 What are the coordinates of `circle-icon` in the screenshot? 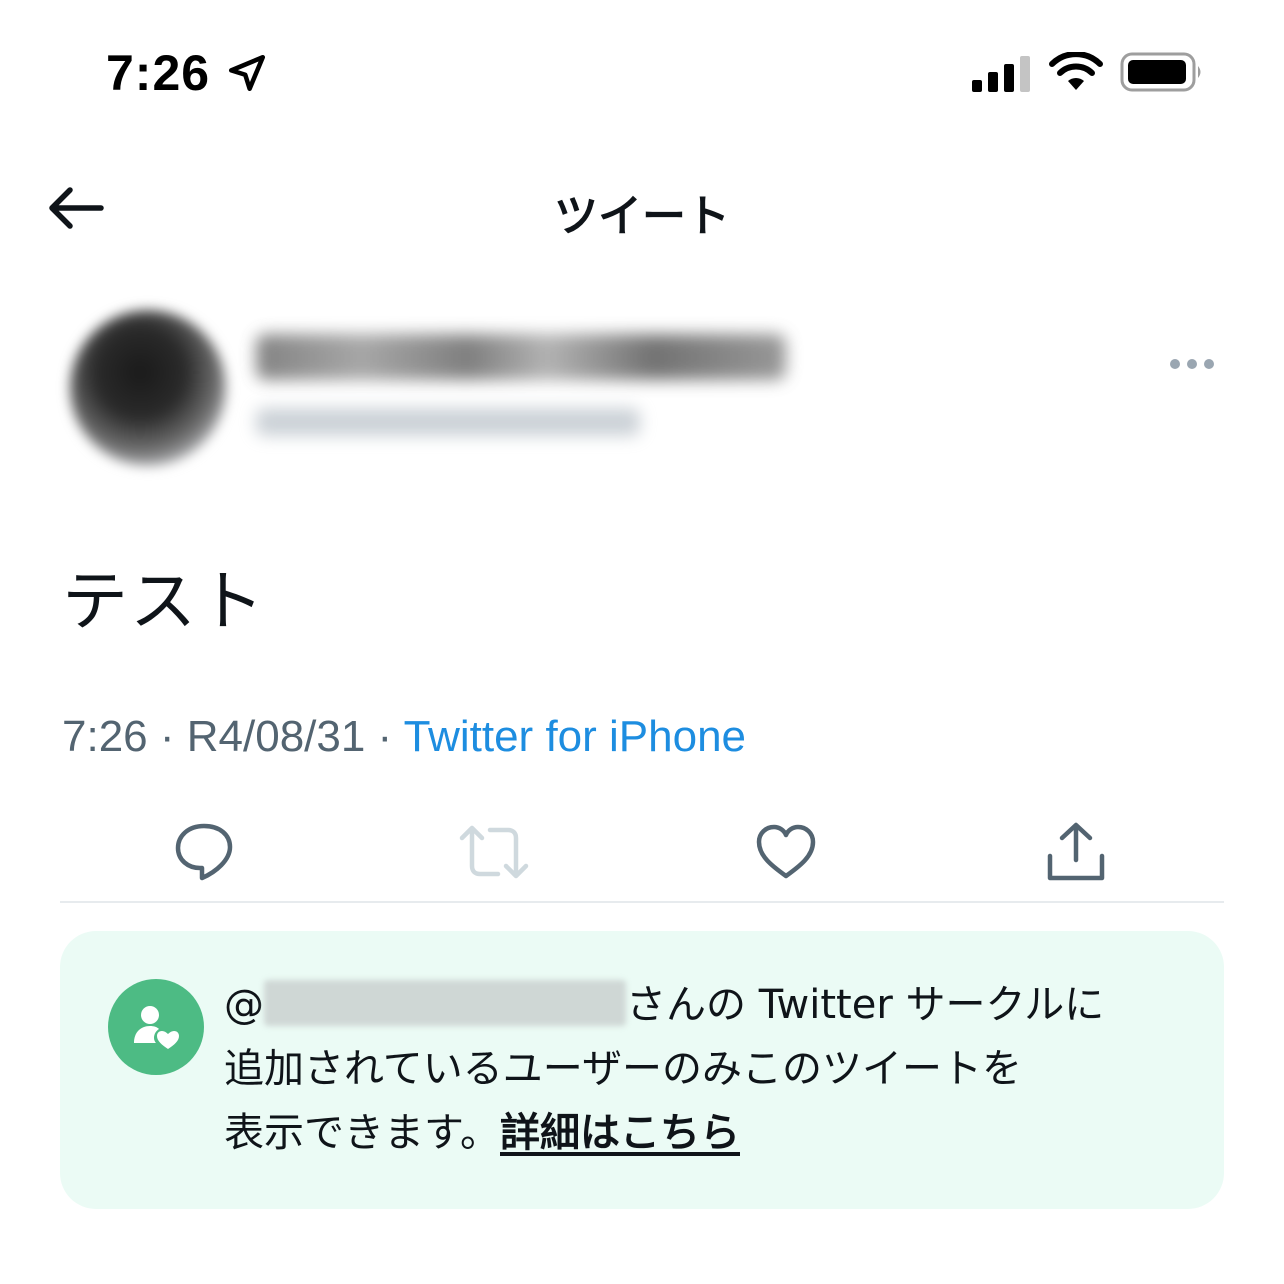 It's located at (156, 1027).